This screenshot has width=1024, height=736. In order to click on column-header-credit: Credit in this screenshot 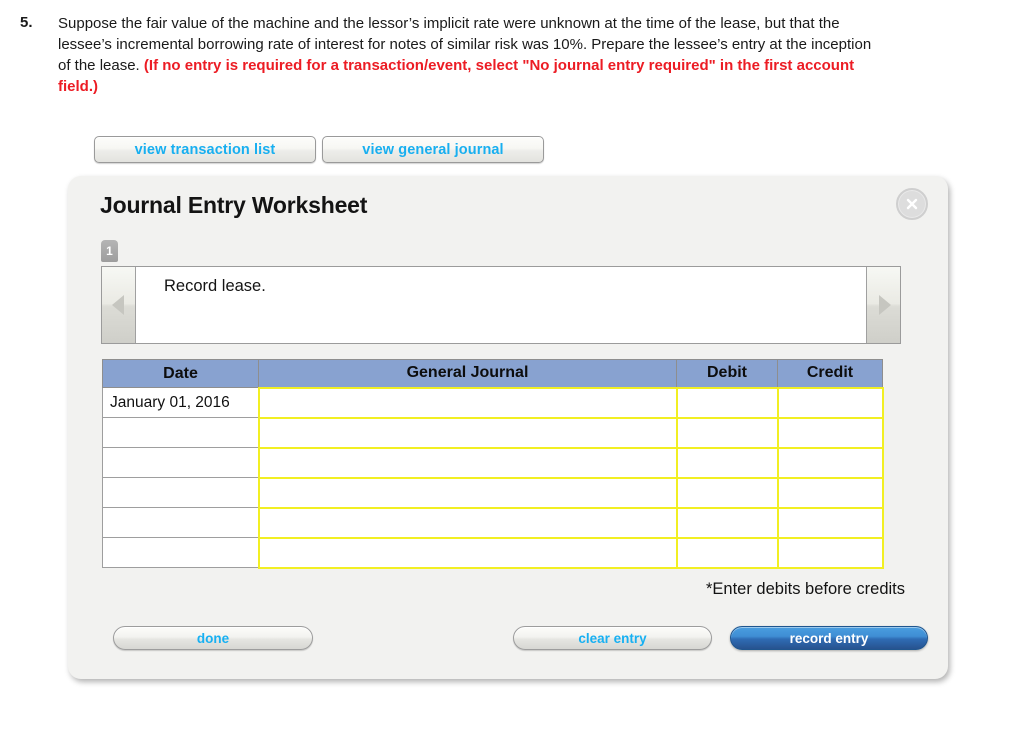, I will do `click(830, 373)`.